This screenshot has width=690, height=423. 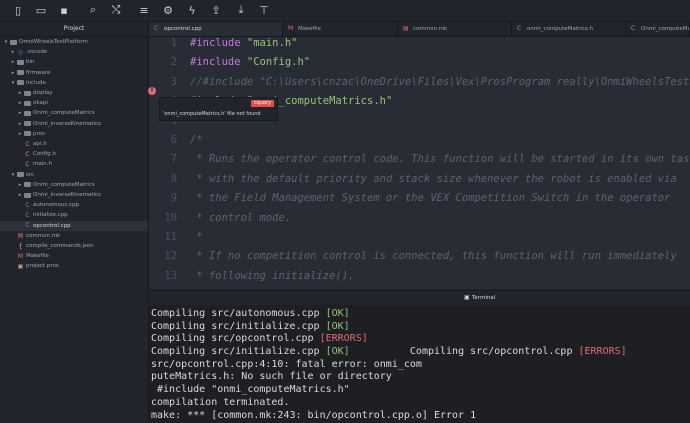 I want to click on terminal-line: Compiling src/autonomous.cpp [OK], so click(x=420, y=314).